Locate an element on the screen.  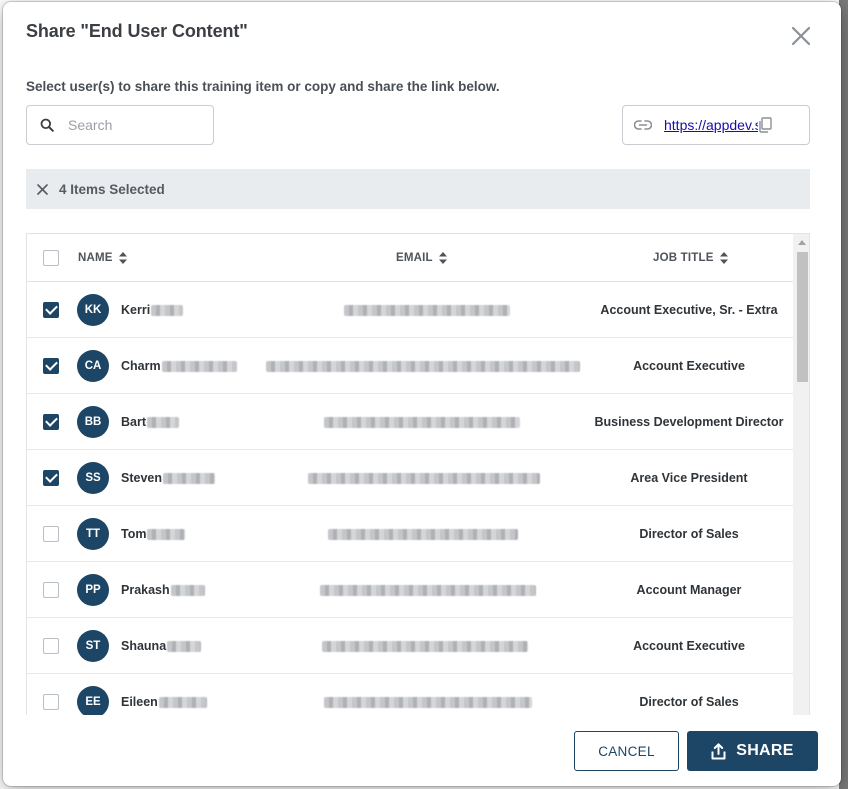
avatar: ST is located at coordinates (93, 646).